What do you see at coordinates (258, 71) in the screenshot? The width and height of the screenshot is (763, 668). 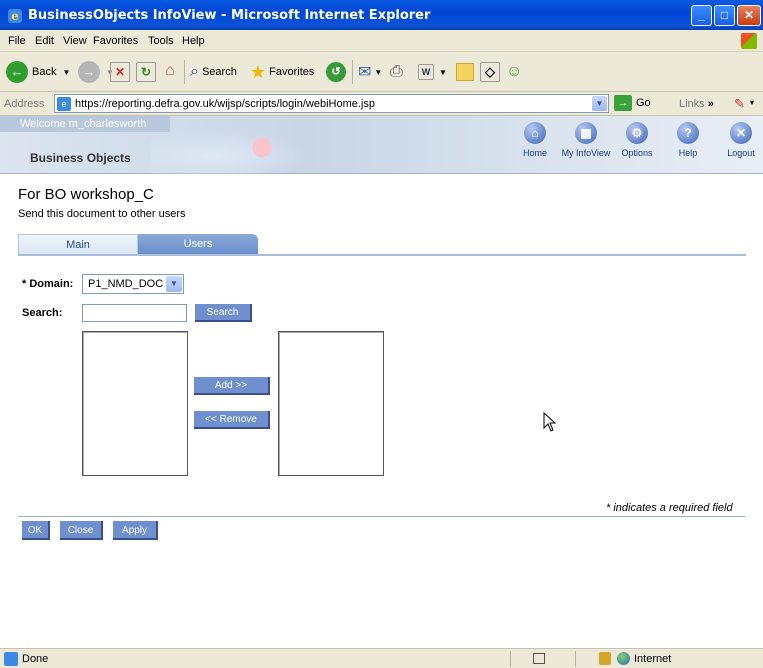 I see `star-icon: ★` at bounding box center [258, 71].